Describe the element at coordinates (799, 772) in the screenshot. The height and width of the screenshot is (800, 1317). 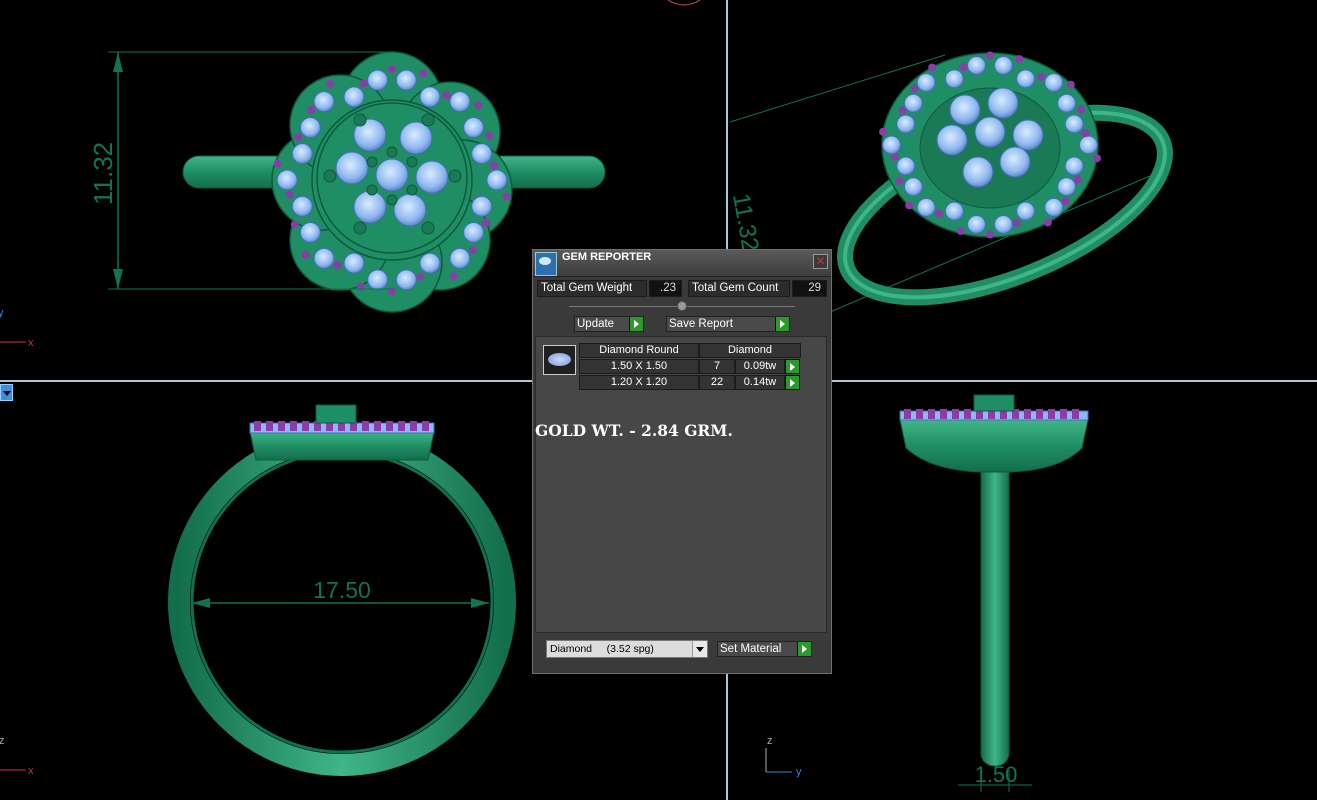
I see `axis-y-label-side: y` at that location.